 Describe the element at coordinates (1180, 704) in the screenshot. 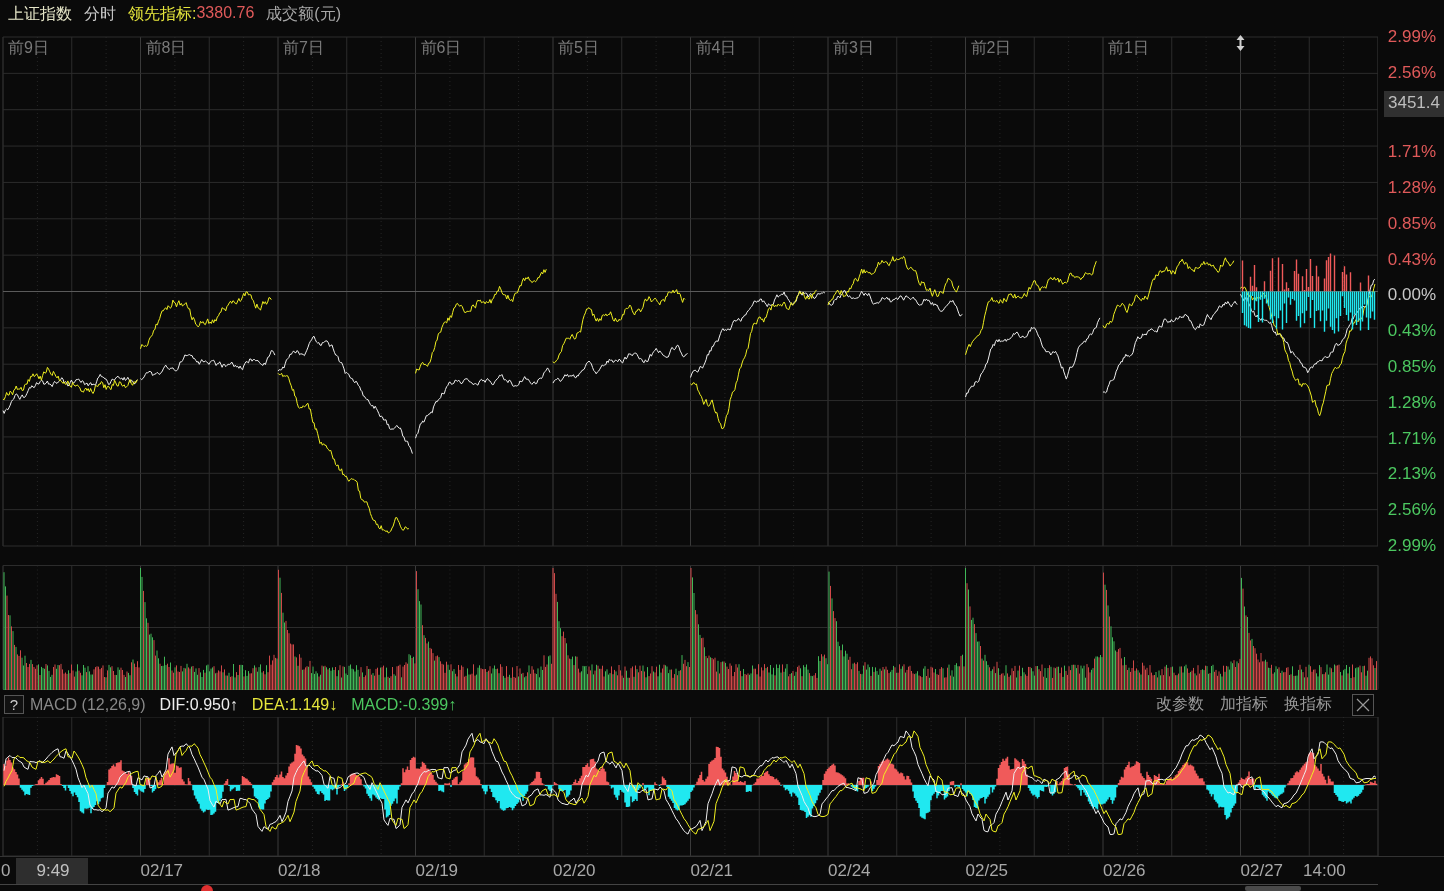

I see `edit-params-button: 改参数` at that location.